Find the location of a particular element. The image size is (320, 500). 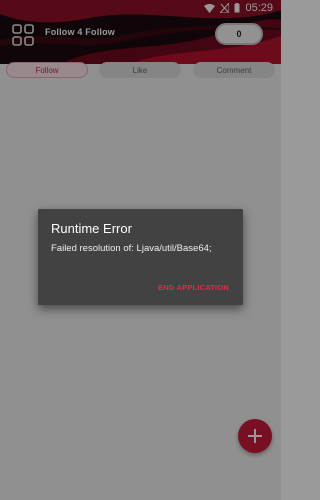

dialog-message: Failed resolution of: Ljava/util/Base64; is located at coordinates (131, 248).